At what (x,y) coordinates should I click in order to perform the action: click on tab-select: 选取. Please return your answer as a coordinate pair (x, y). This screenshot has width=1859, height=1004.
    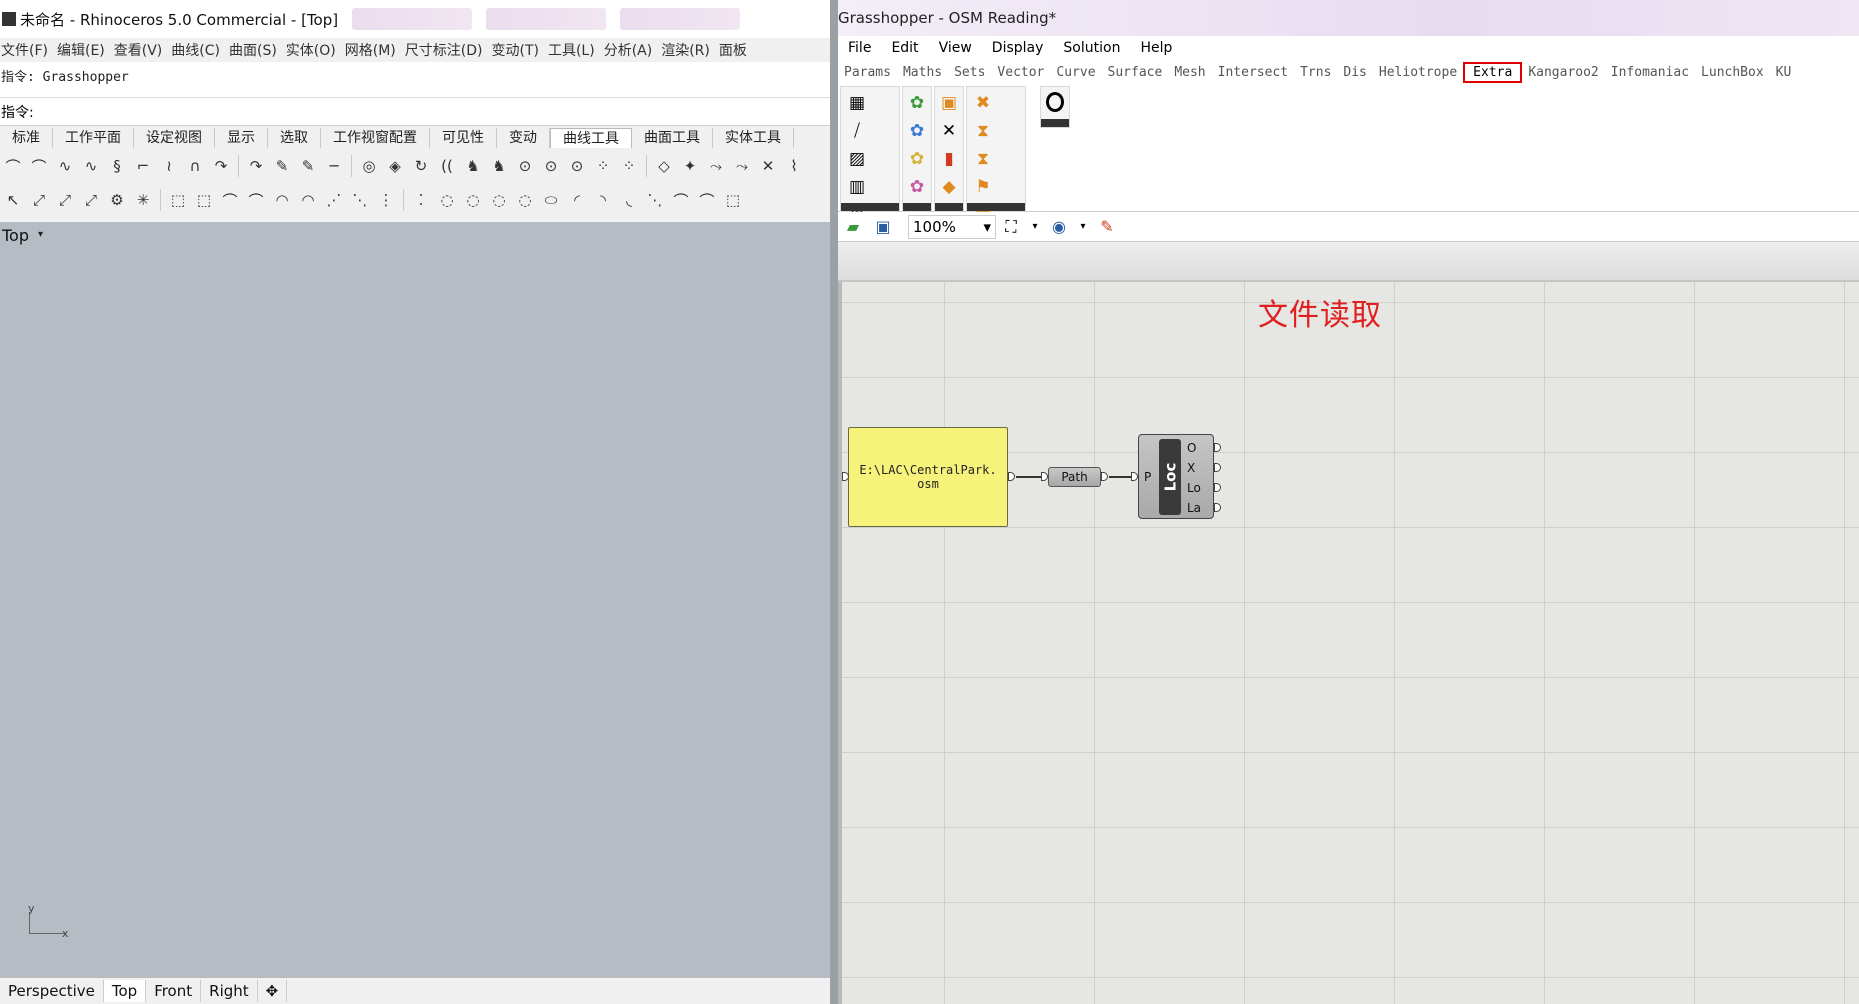
    Looking at the image, I should click on (294, 138).